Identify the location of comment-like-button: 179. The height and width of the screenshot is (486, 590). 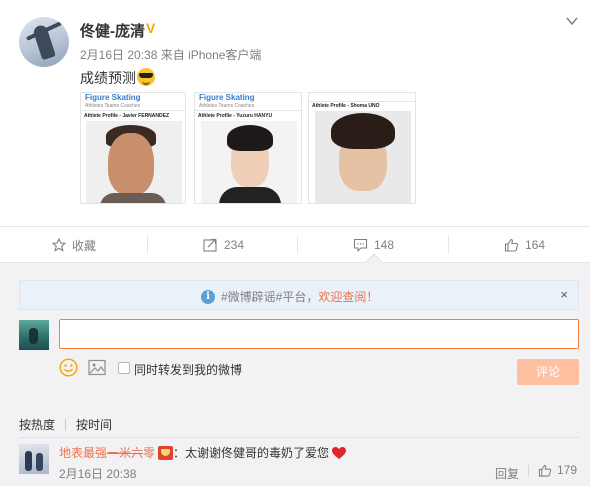
(557, 470).